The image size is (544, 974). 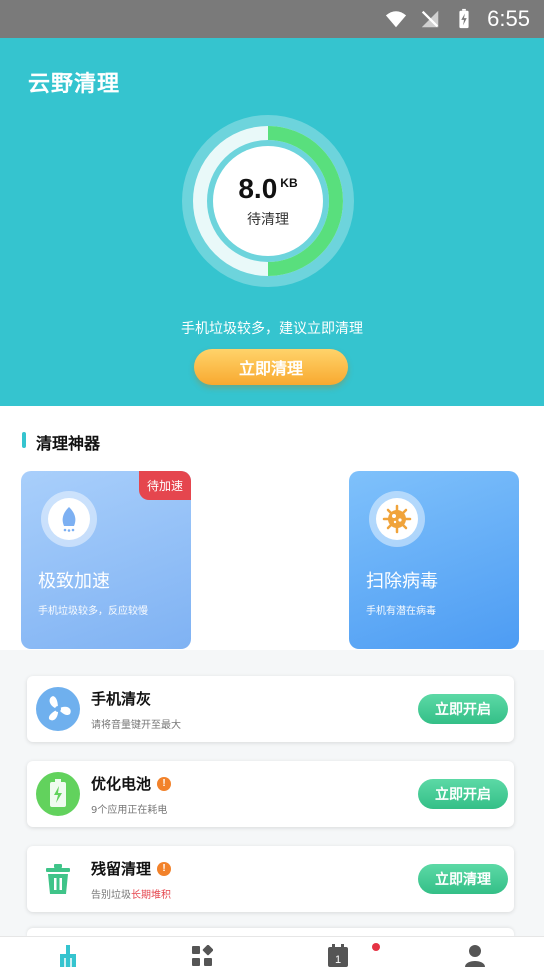 I want to click on list-desc: 告别垃圾长期堆积, so click(x=131, y=893).